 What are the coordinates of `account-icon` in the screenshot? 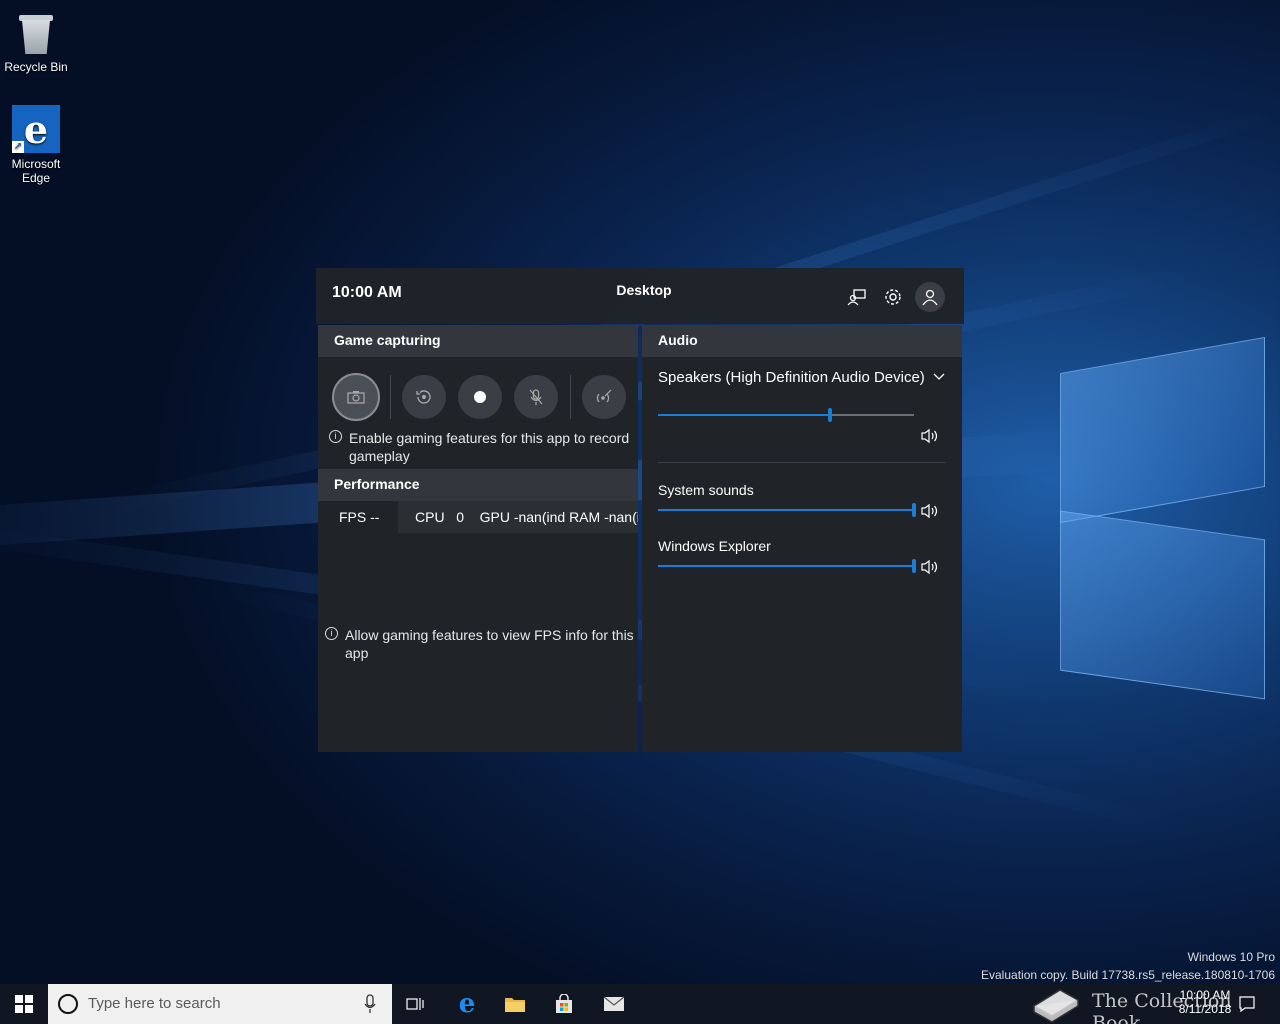 It's located at (930, 297).